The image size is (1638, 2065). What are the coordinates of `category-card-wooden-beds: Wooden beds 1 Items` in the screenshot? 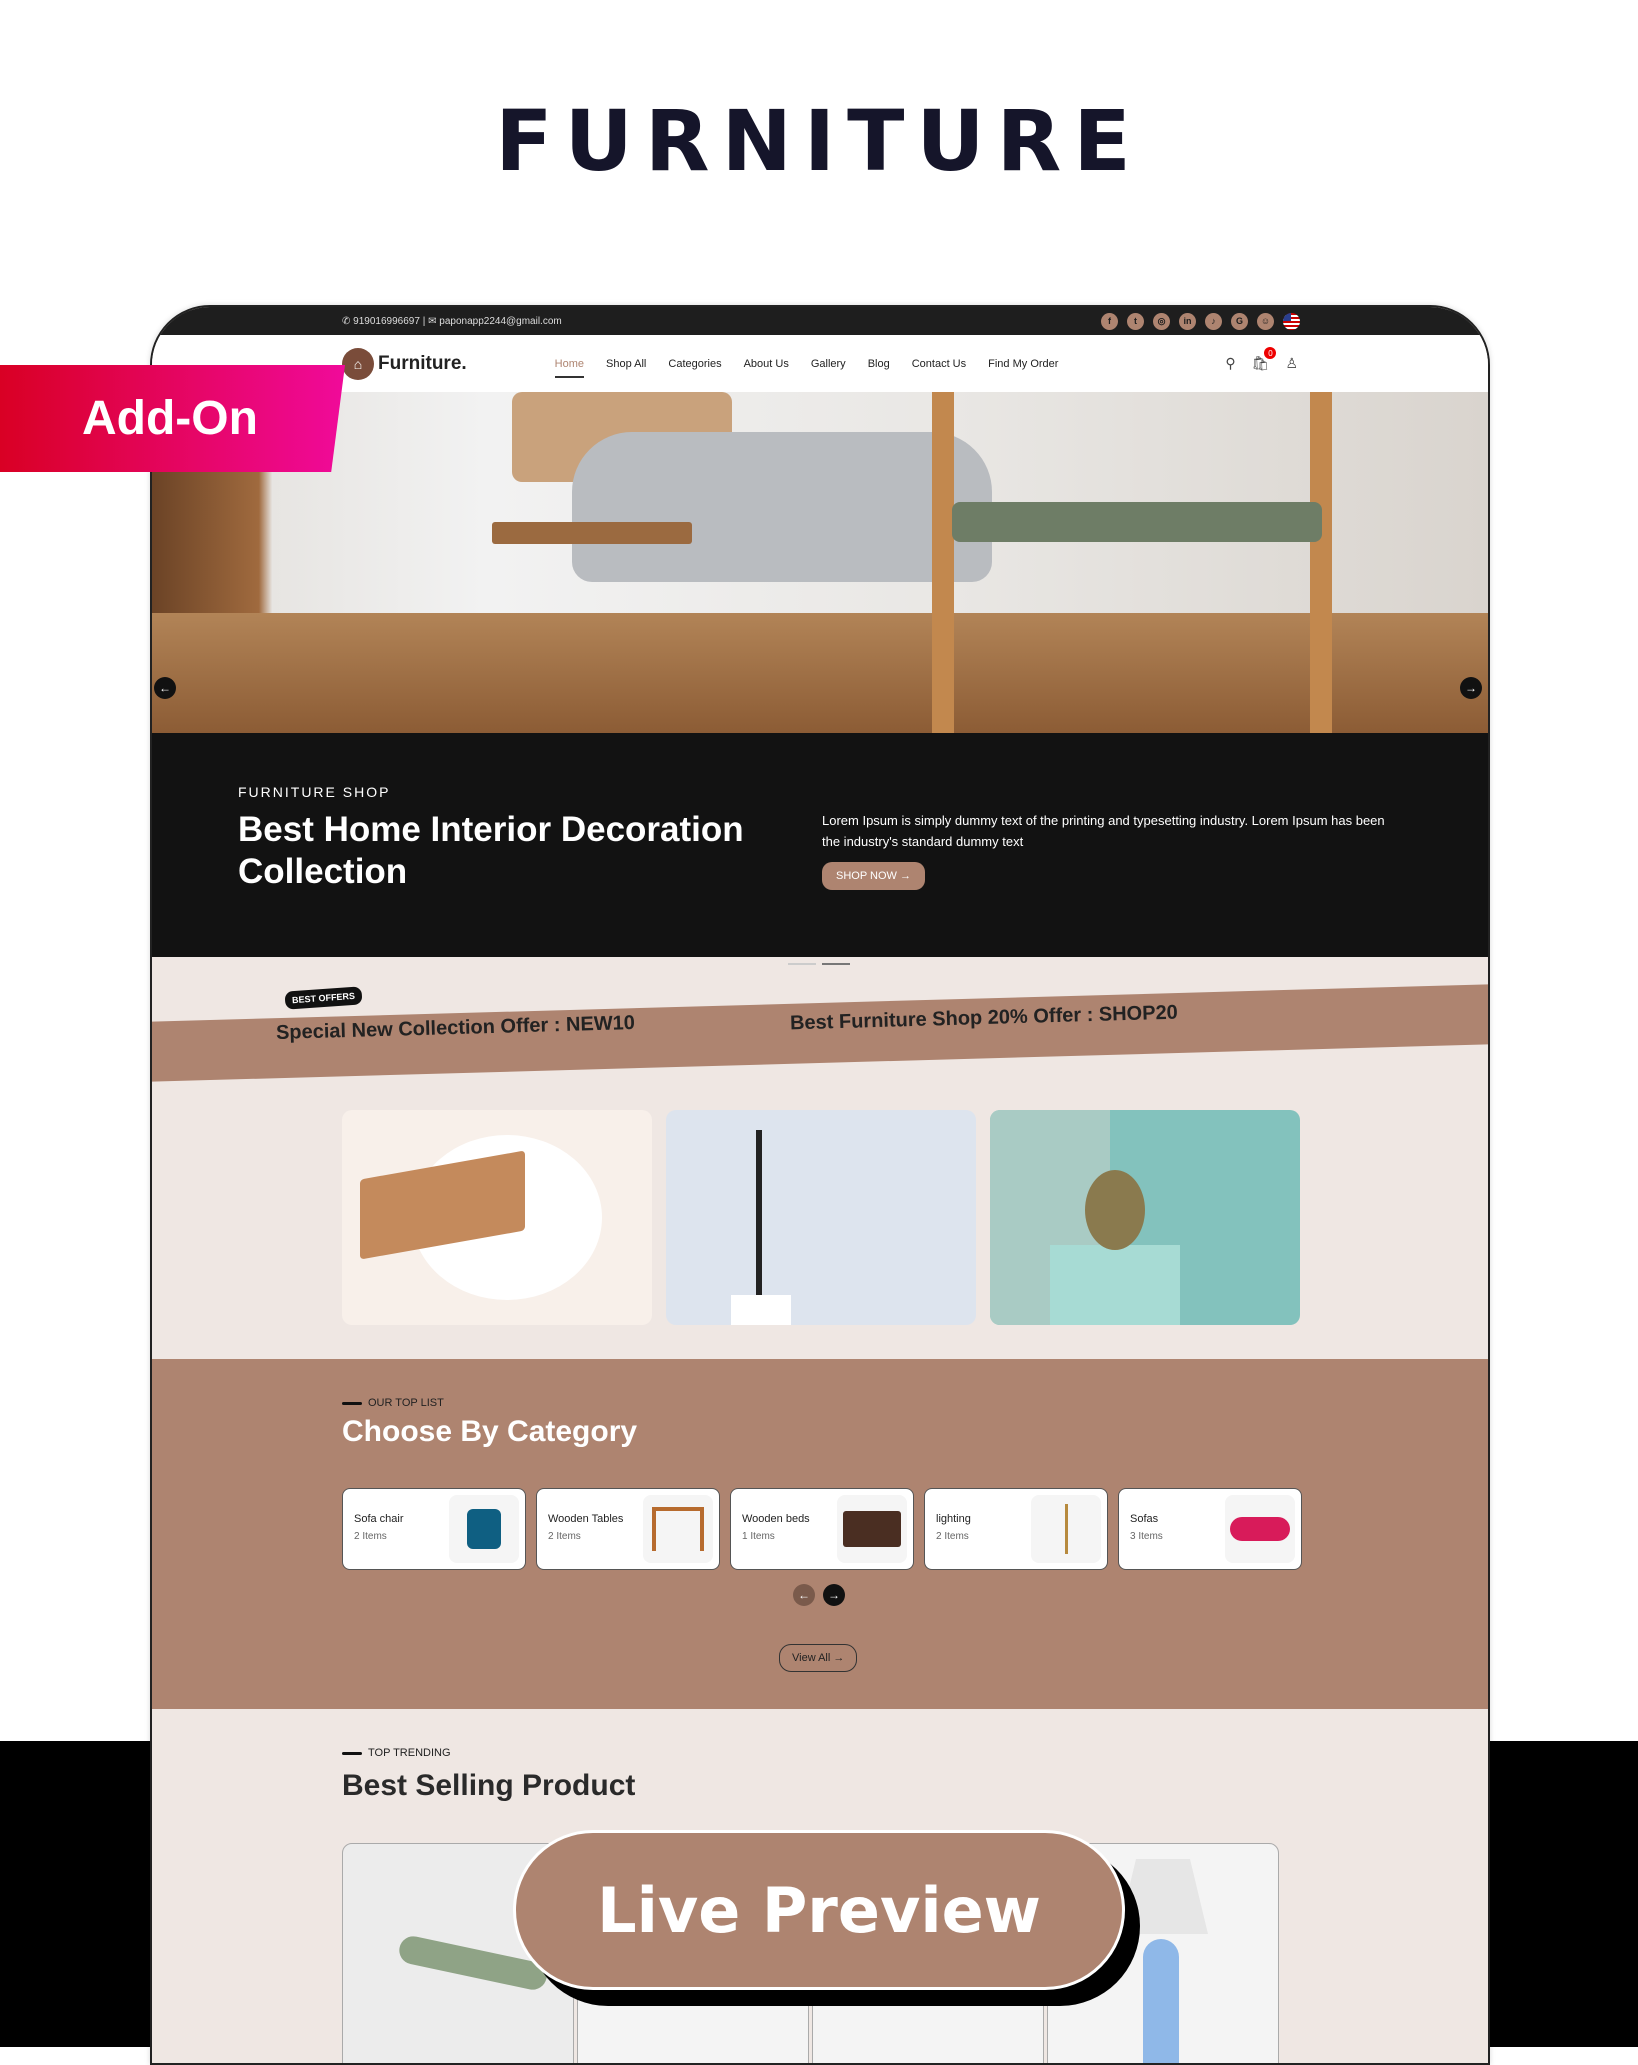 It's located at (822, 1529).